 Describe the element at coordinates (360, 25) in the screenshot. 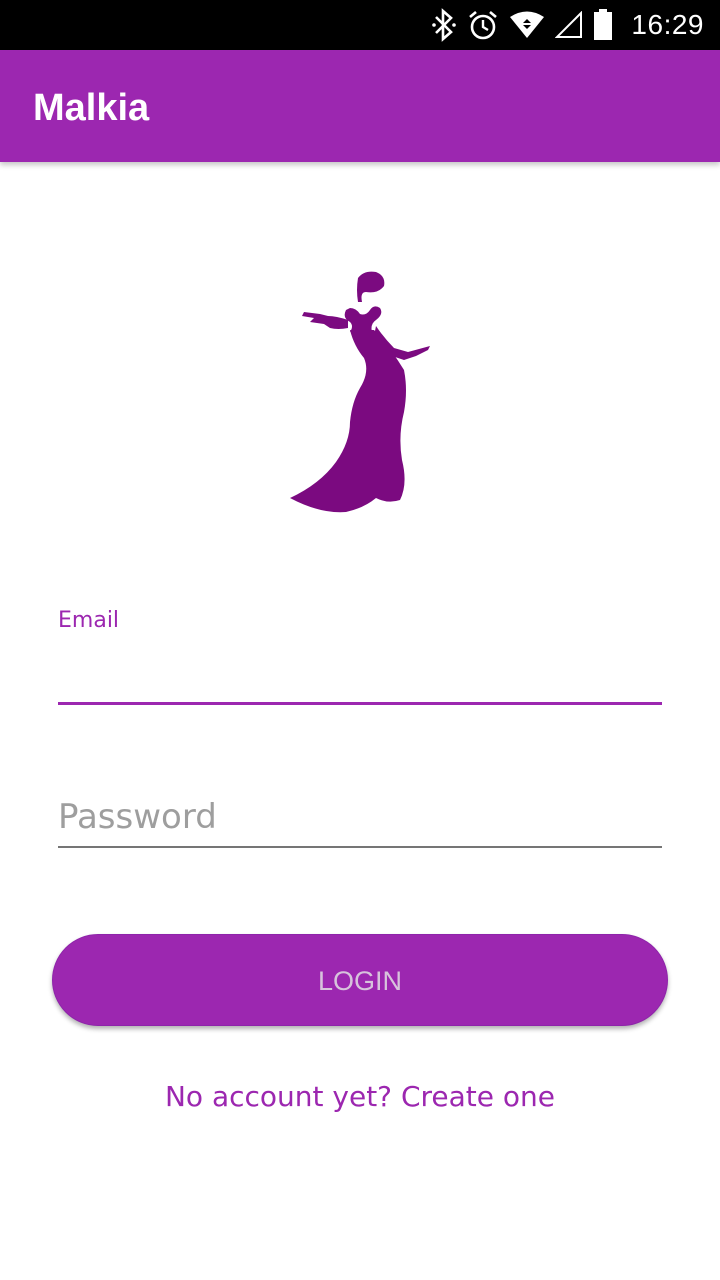

I see `status-bar: 16:29` at that location.